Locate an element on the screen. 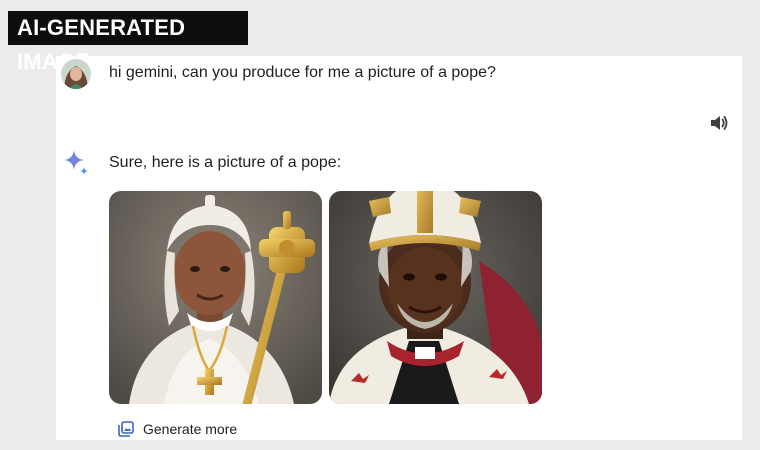  image-stack-icon is located at coordinates (126, 429).